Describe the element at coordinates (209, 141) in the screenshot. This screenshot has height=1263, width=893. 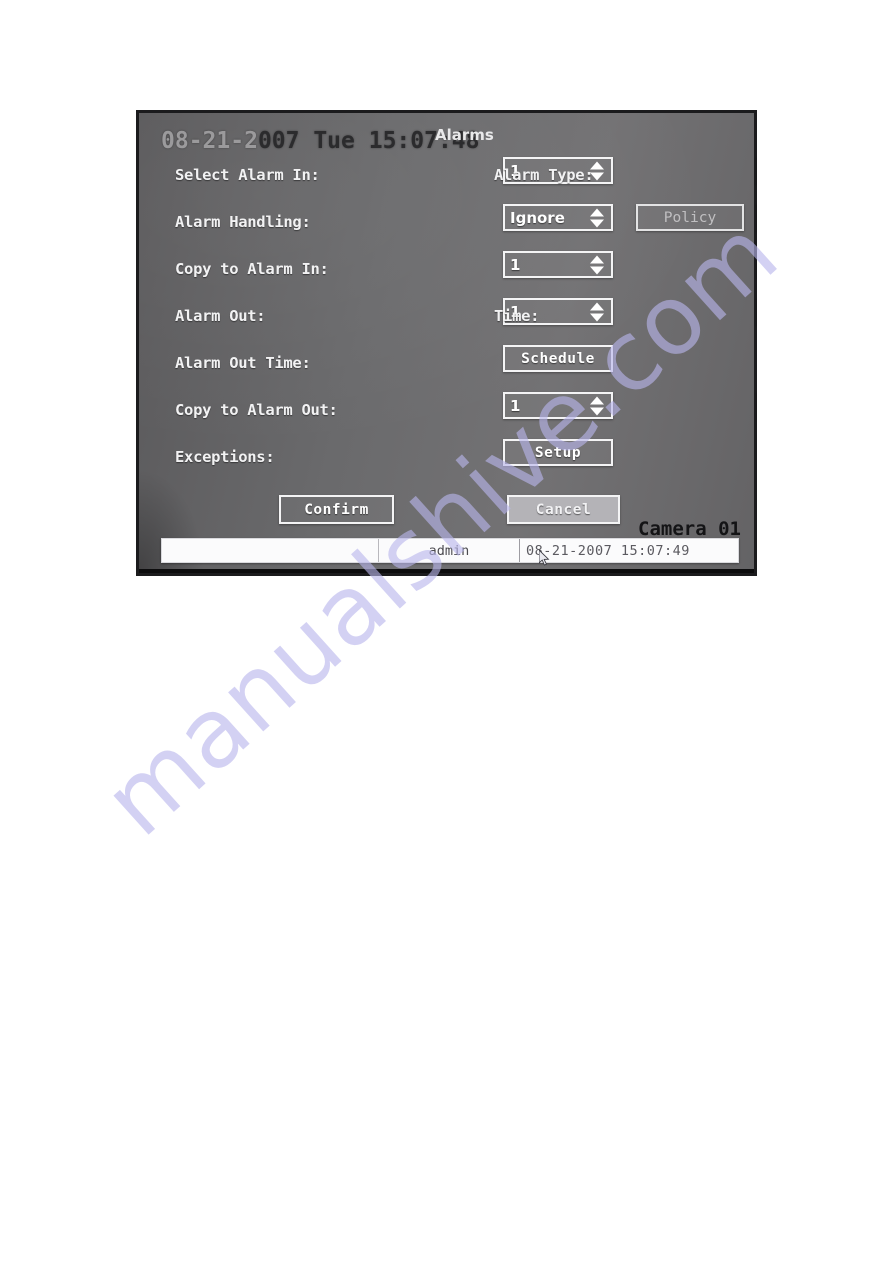
I see `osd-datetime-date: 08-21-2` at that location.